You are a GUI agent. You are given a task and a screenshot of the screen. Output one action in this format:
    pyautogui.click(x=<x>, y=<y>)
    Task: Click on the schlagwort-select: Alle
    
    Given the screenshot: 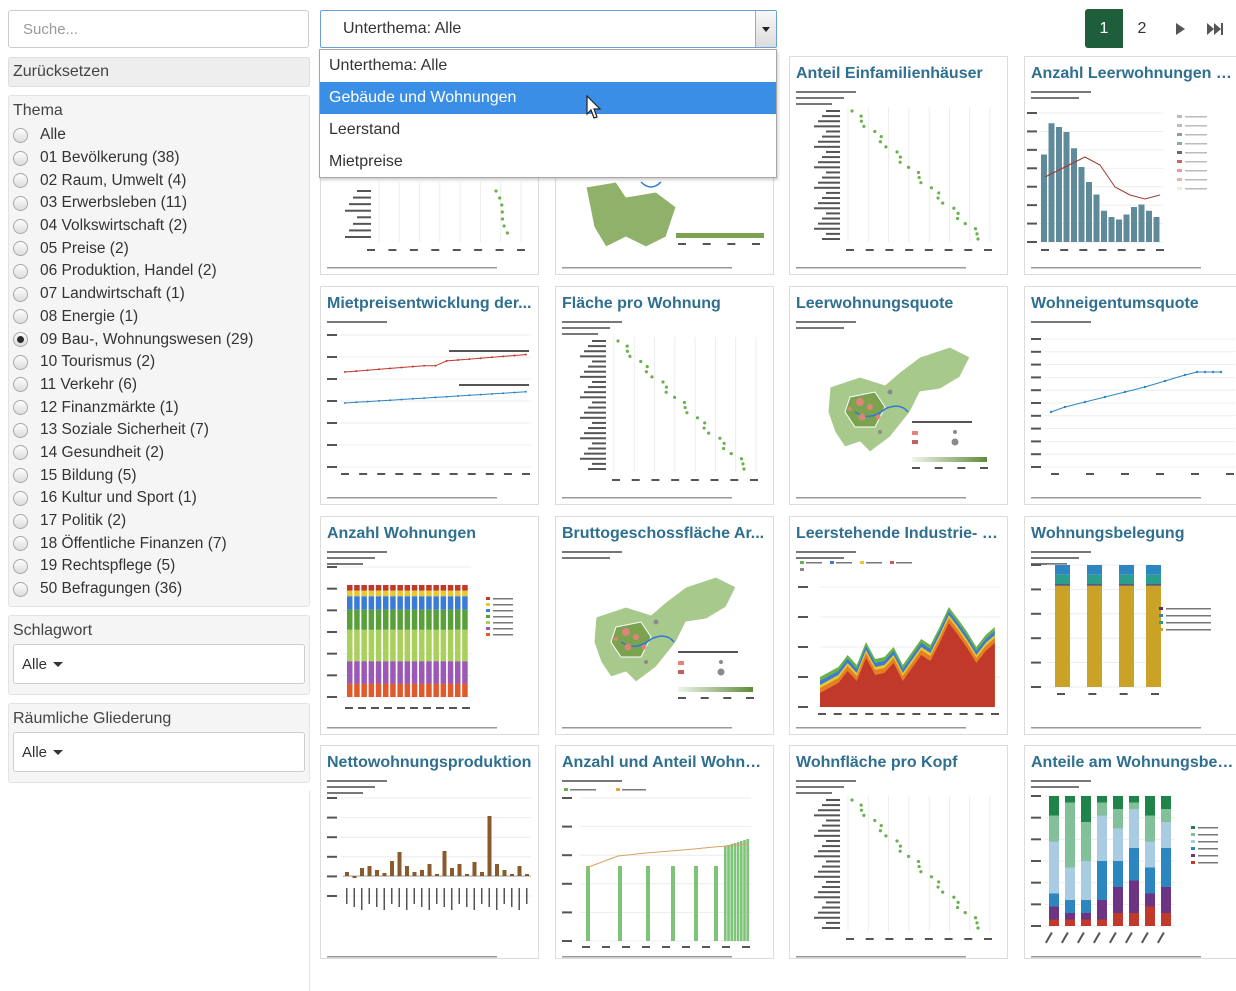 What is the action you would take?
    pyautogui.click(x=159, y=664)
    